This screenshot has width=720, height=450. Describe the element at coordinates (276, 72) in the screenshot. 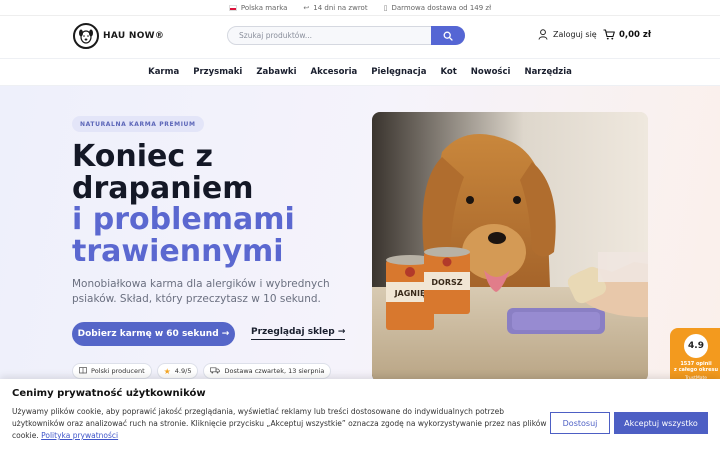

I see `nav-item-zabawki: Zabawki` at that location.